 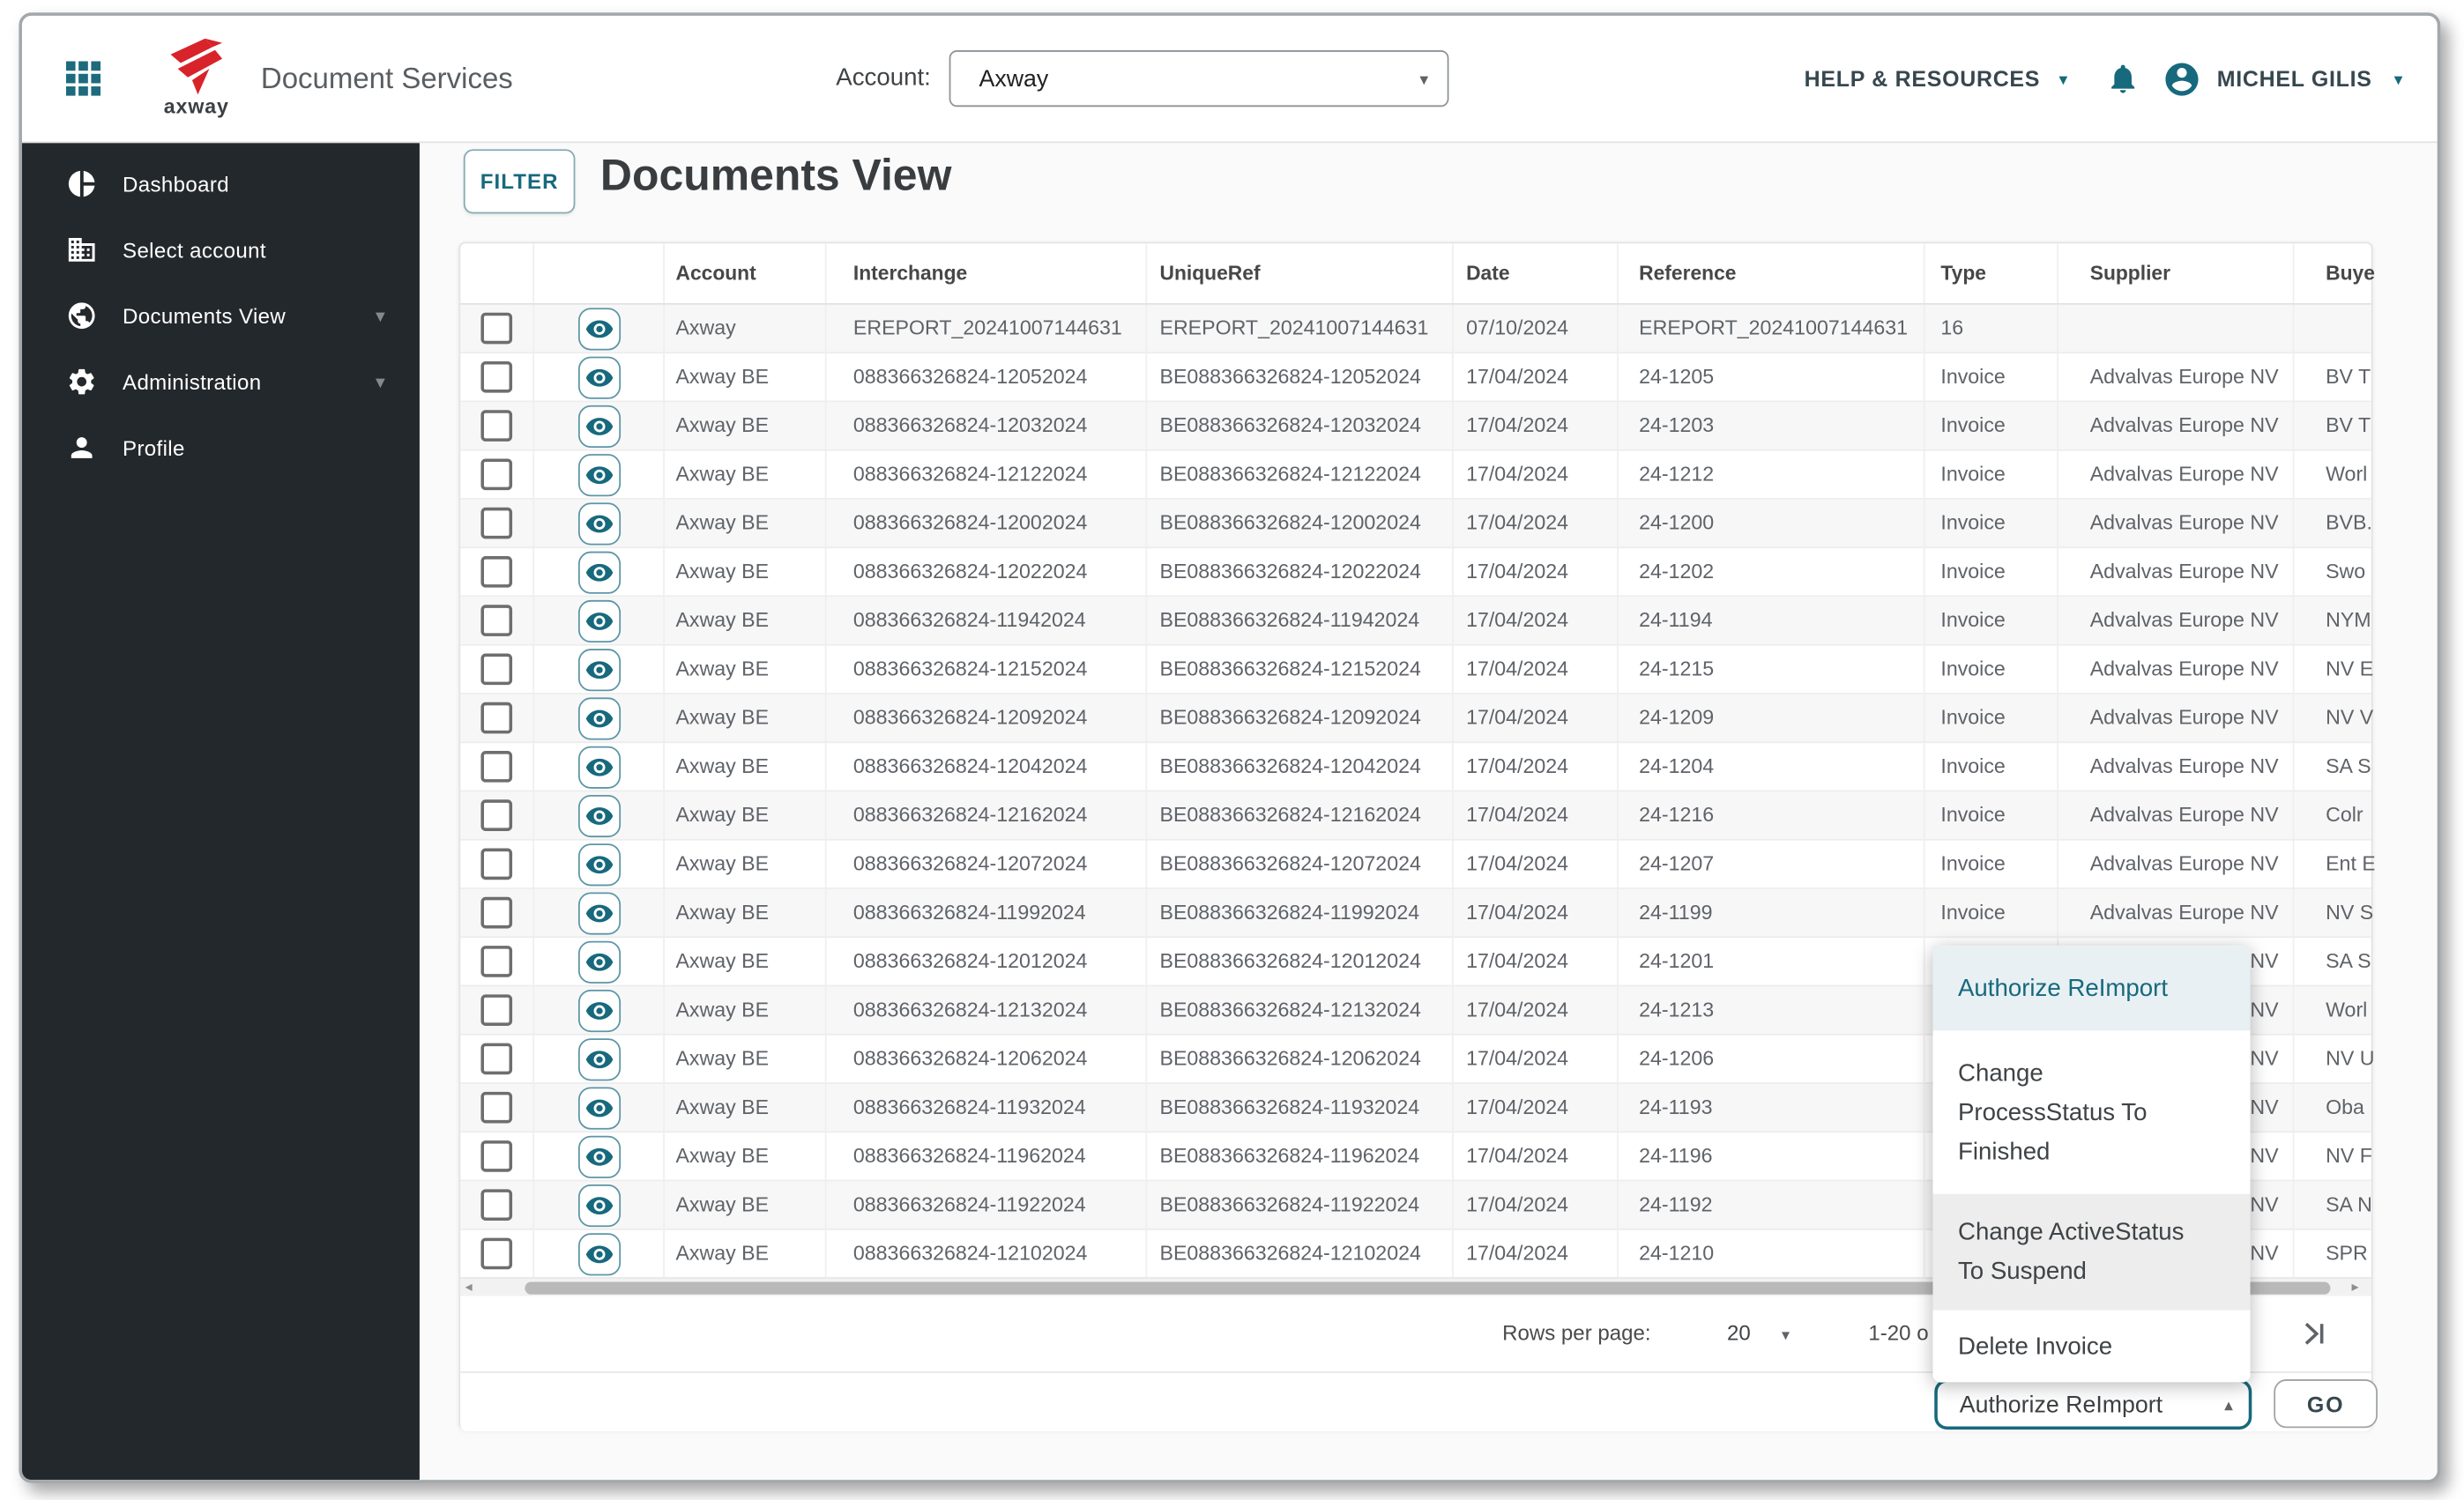 I want to click on row-view-cell, so click(x=599, y=425).